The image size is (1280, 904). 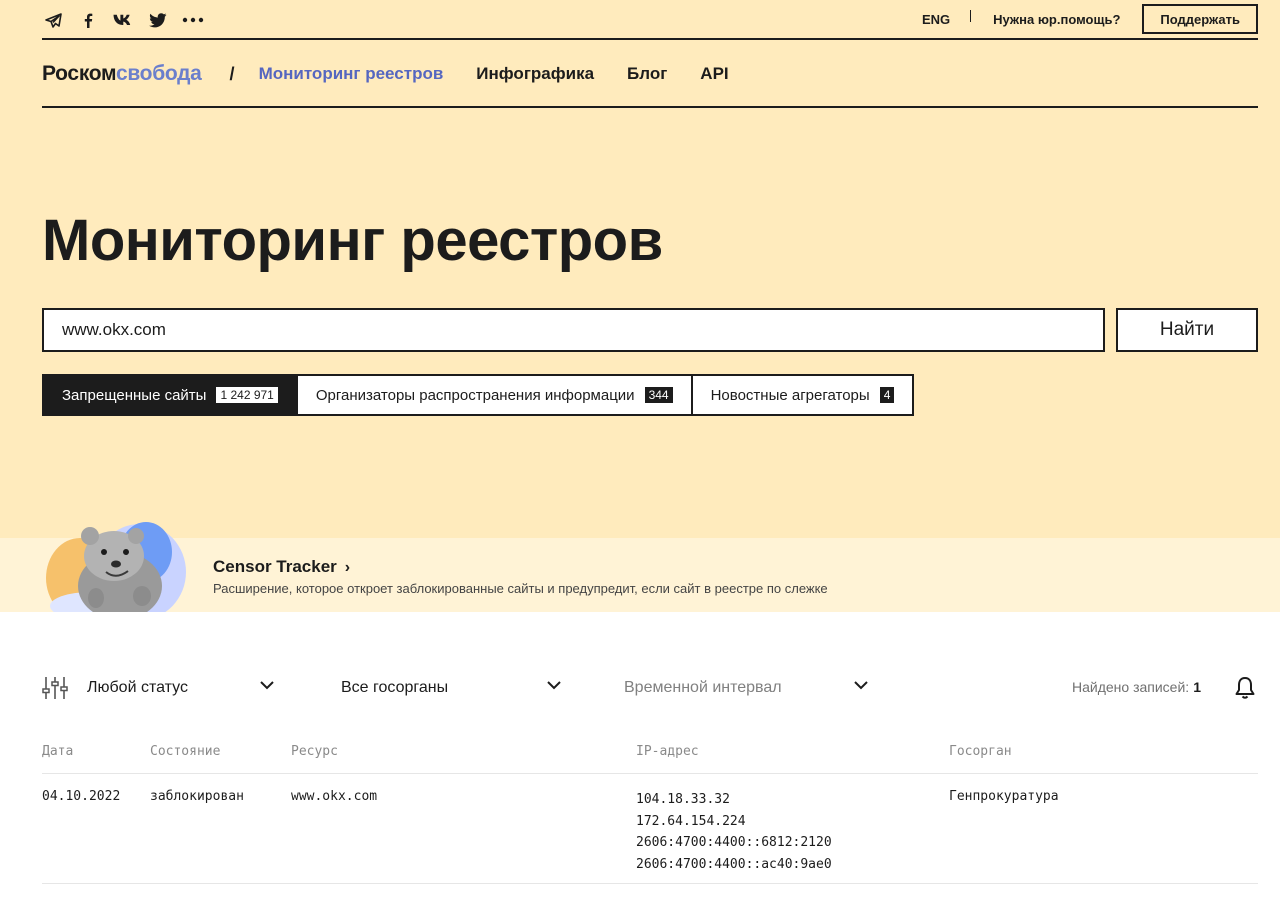 What do you see at coordinates (691, 821) in the screenshot?
I see `ip-address: 172.64.154.224` at bounding box center [691, 821].